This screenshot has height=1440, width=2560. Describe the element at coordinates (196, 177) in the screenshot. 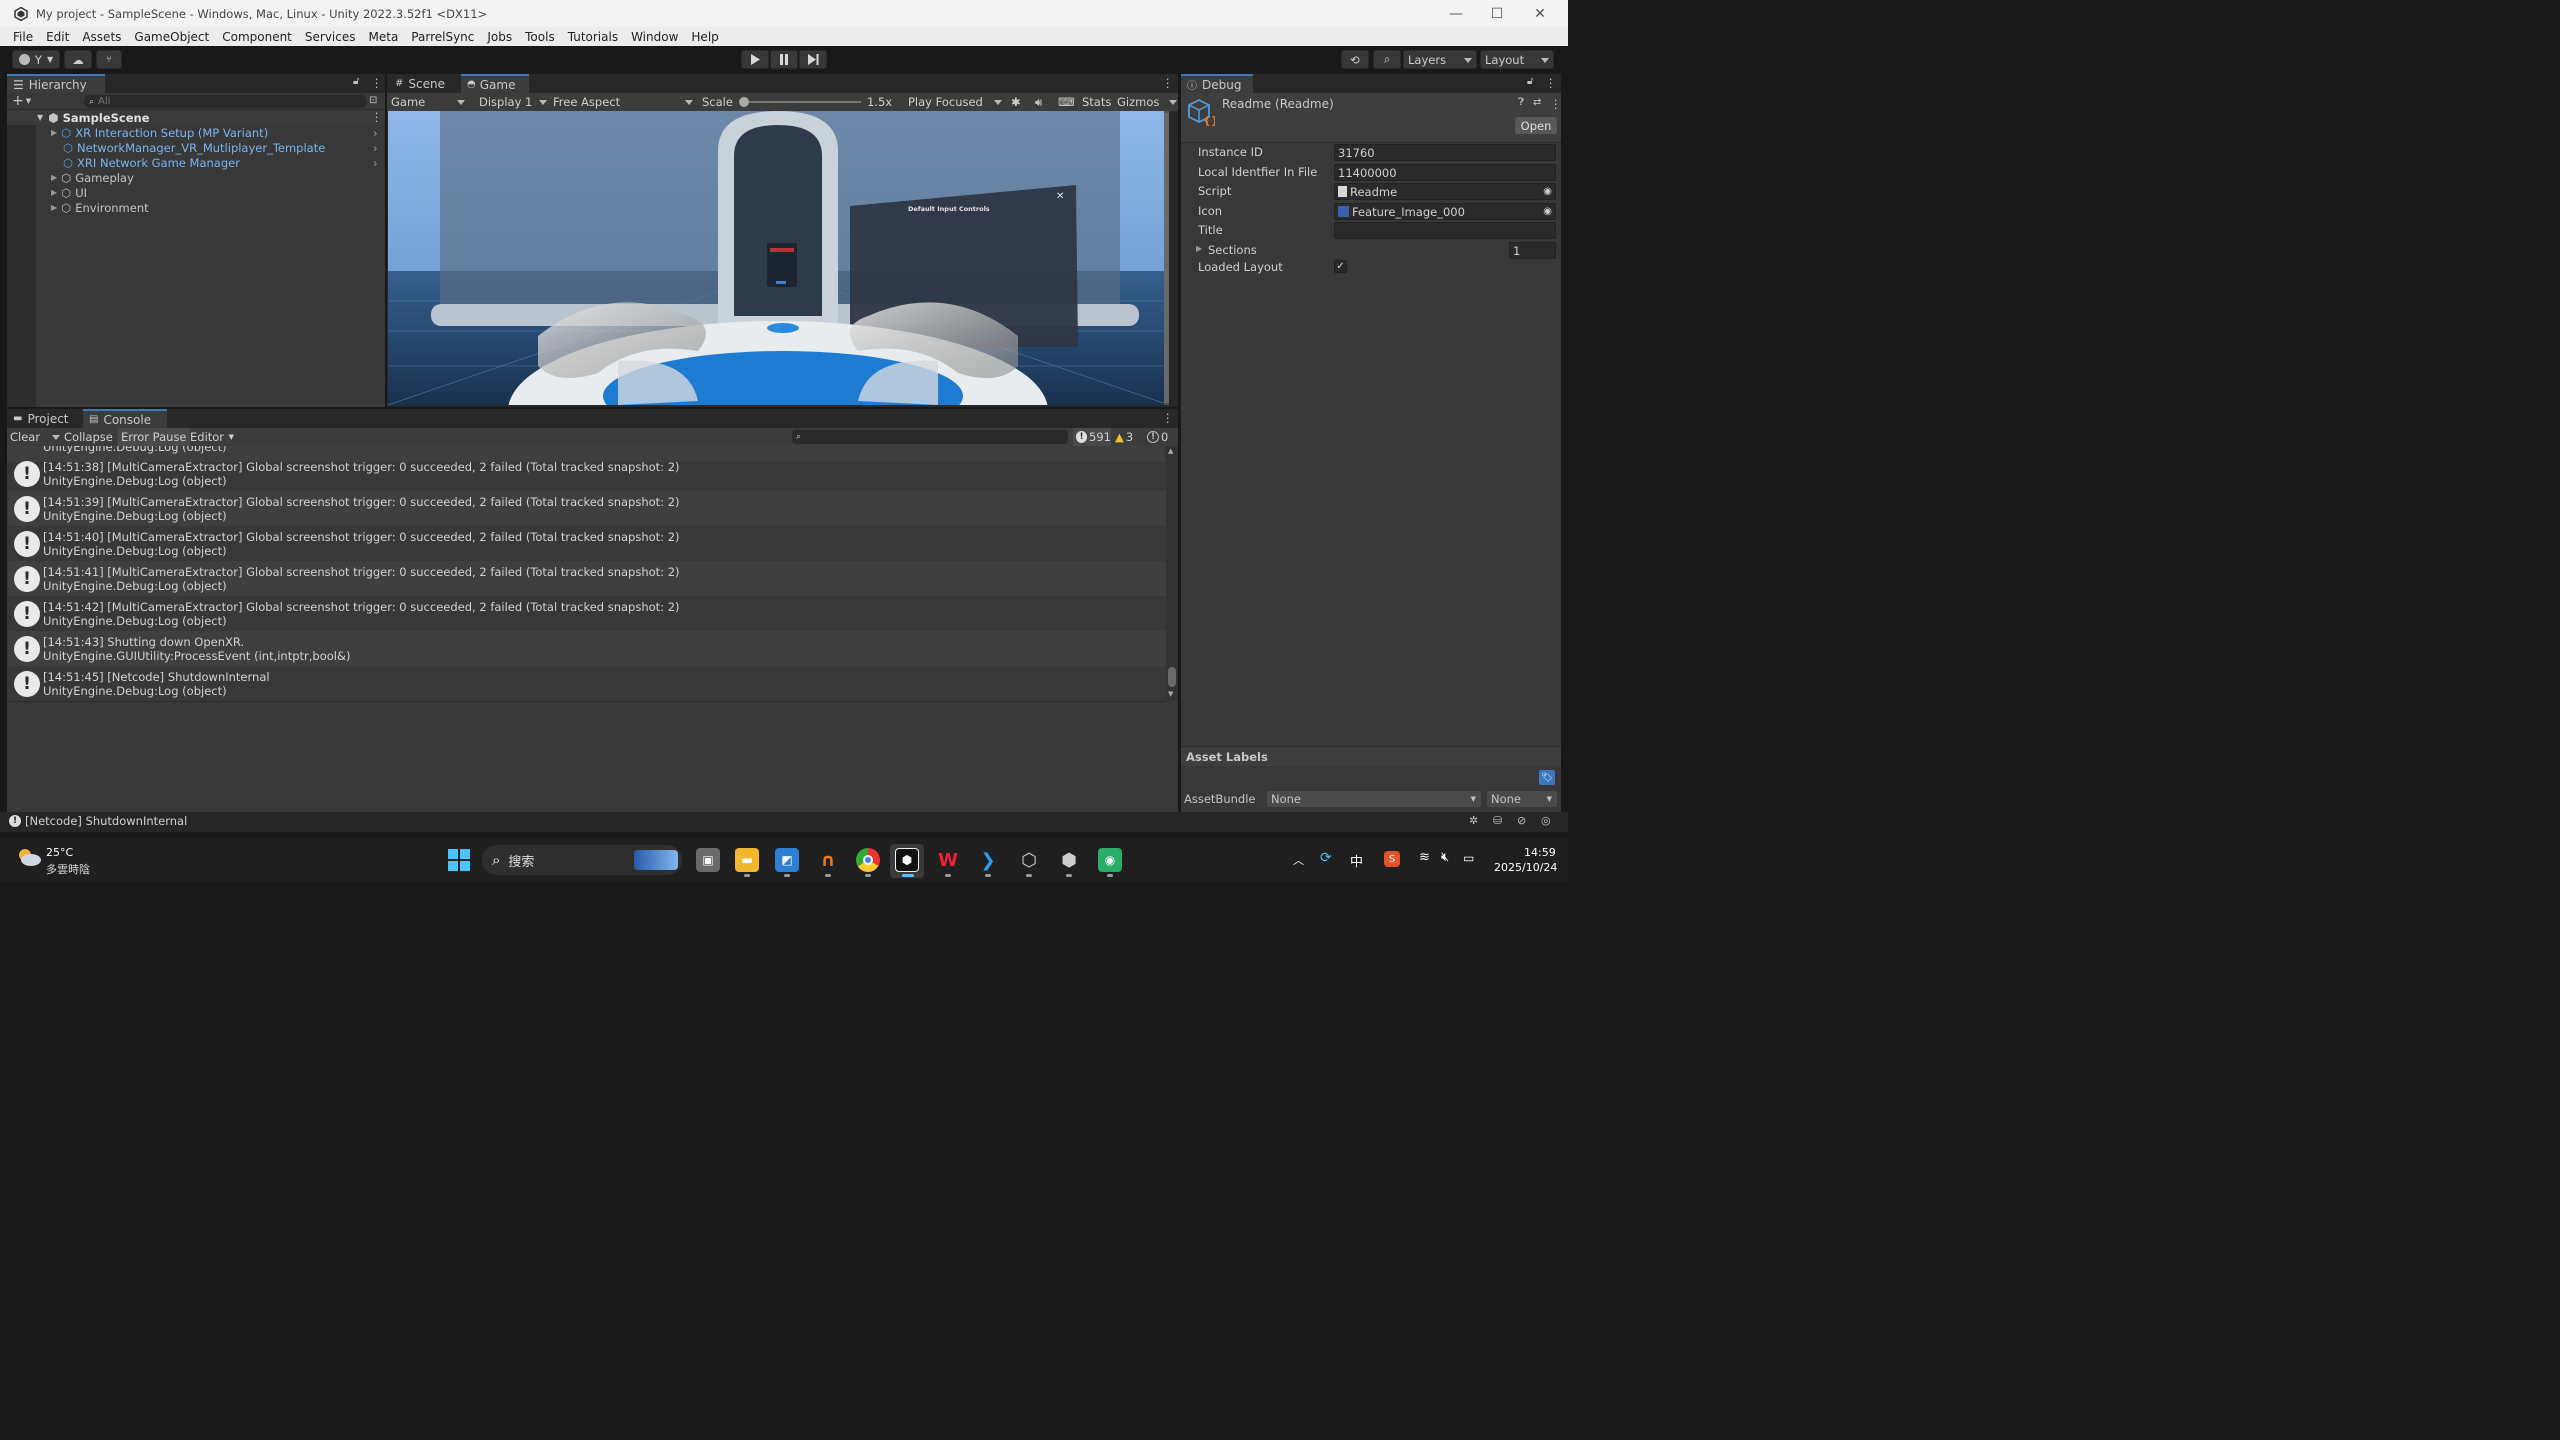

I see `hierarchy-item: ▶ ⬡ Gameplay` at that location.